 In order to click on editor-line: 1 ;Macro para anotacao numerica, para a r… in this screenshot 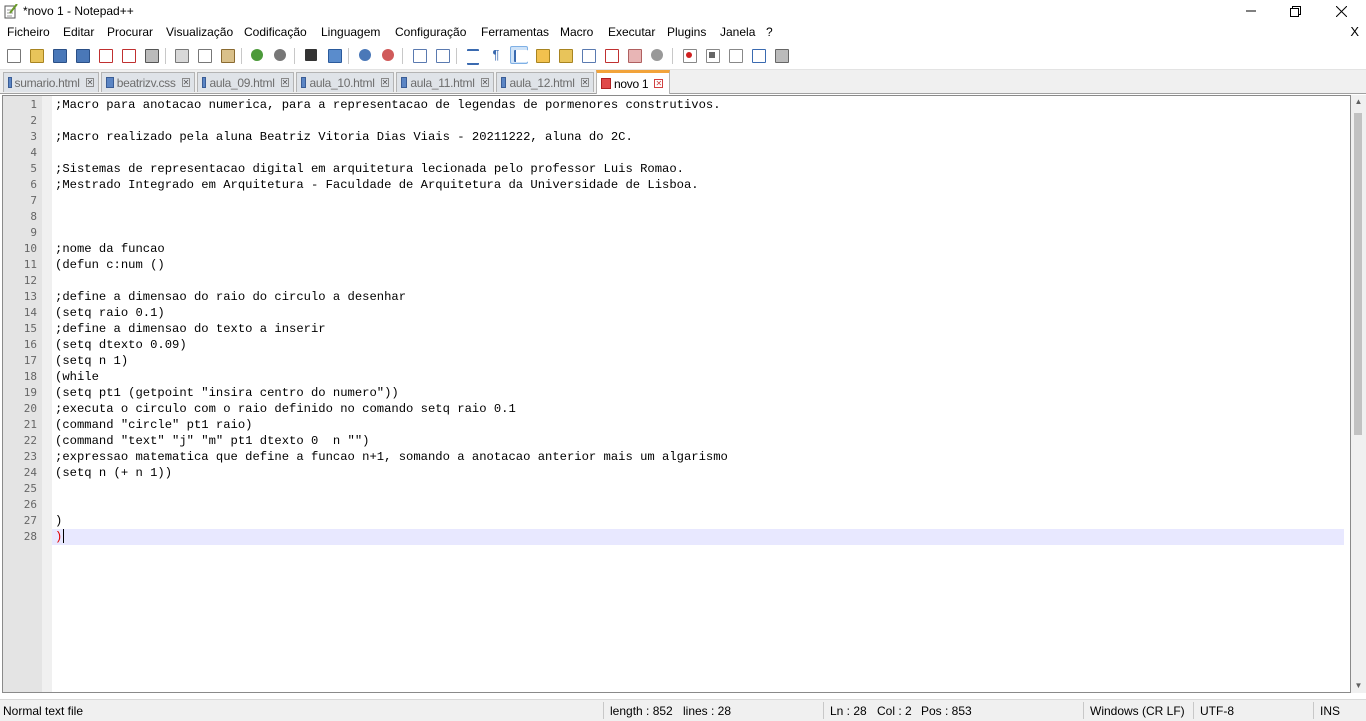, I will do `click(676, 105)`.